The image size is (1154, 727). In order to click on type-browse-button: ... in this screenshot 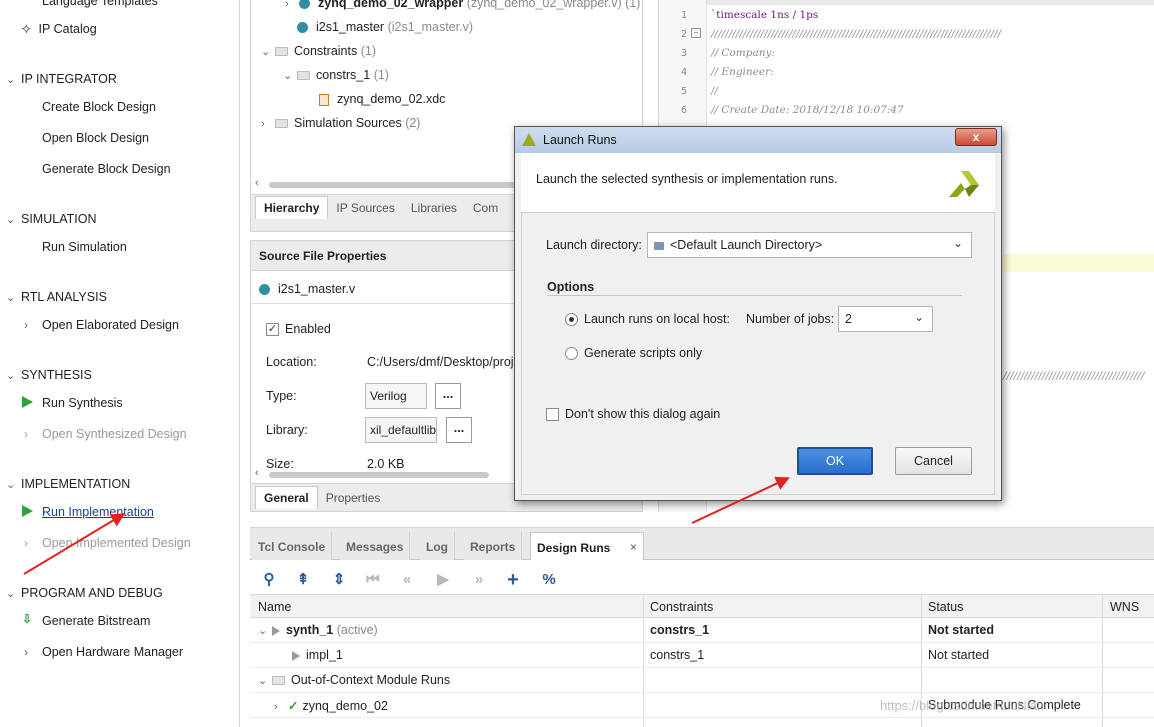, I will do `click(448, 396)`.